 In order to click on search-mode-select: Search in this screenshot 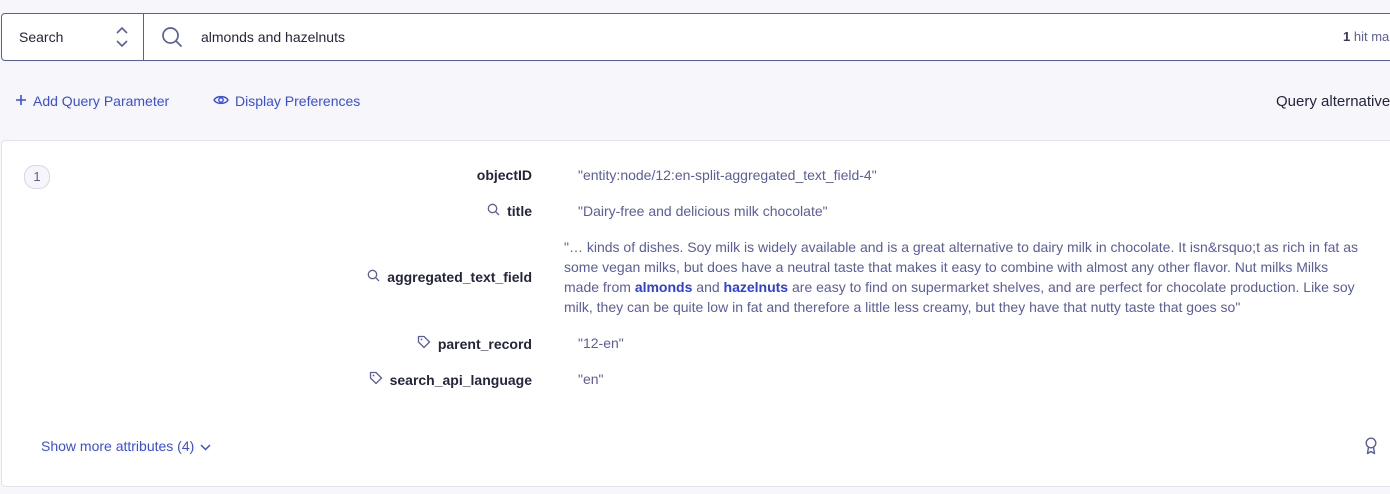, I will do `click(73, 37)`.